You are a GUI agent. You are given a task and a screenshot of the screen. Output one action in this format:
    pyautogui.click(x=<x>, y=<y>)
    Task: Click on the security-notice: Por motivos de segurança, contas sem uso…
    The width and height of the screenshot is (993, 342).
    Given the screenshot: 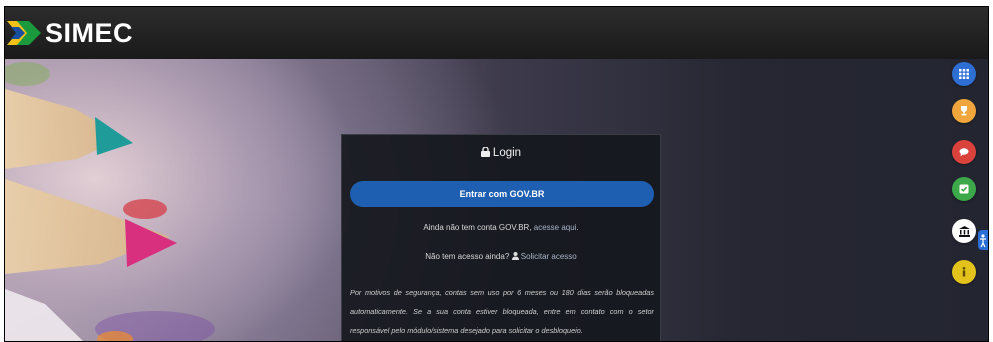 What is the action you would take?
    pyautogui.click(x=502, y=311)
    